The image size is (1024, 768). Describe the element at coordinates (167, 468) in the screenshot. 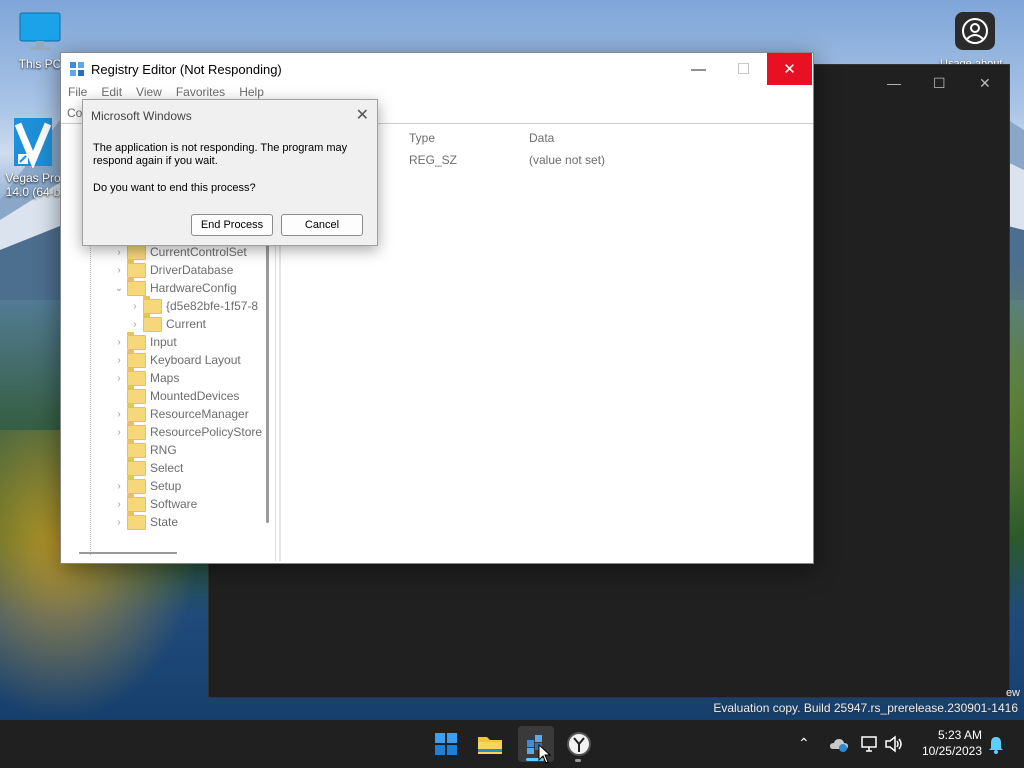

I see `tree-item-label: Select` at that location.